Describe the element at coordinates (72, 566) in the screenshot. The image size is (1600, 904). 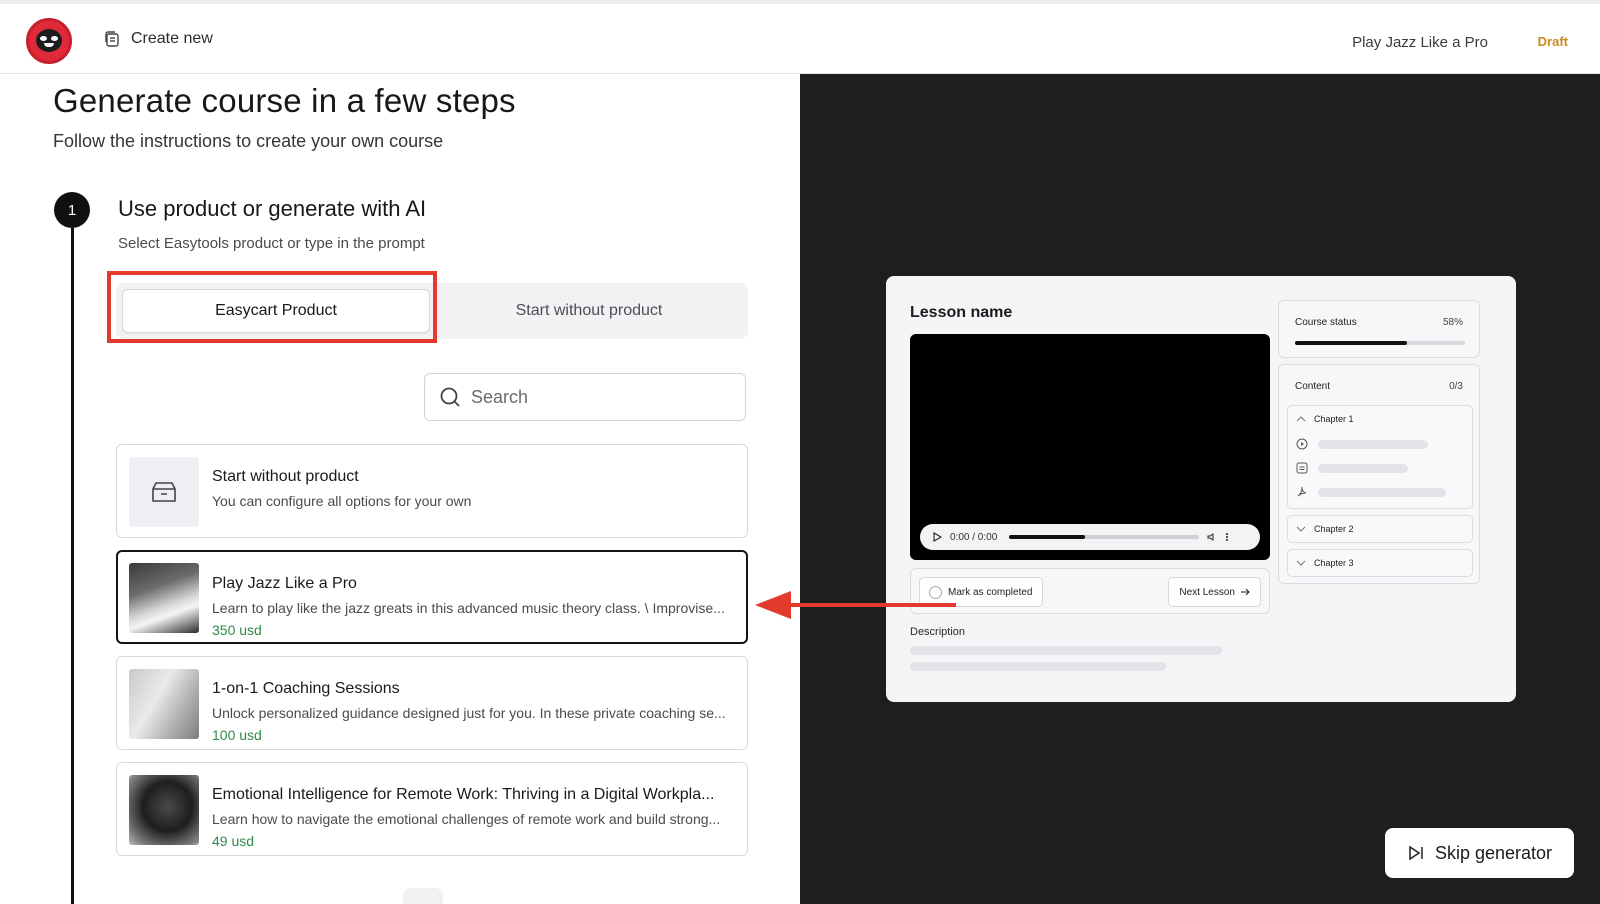
I see `step-line` at that location.